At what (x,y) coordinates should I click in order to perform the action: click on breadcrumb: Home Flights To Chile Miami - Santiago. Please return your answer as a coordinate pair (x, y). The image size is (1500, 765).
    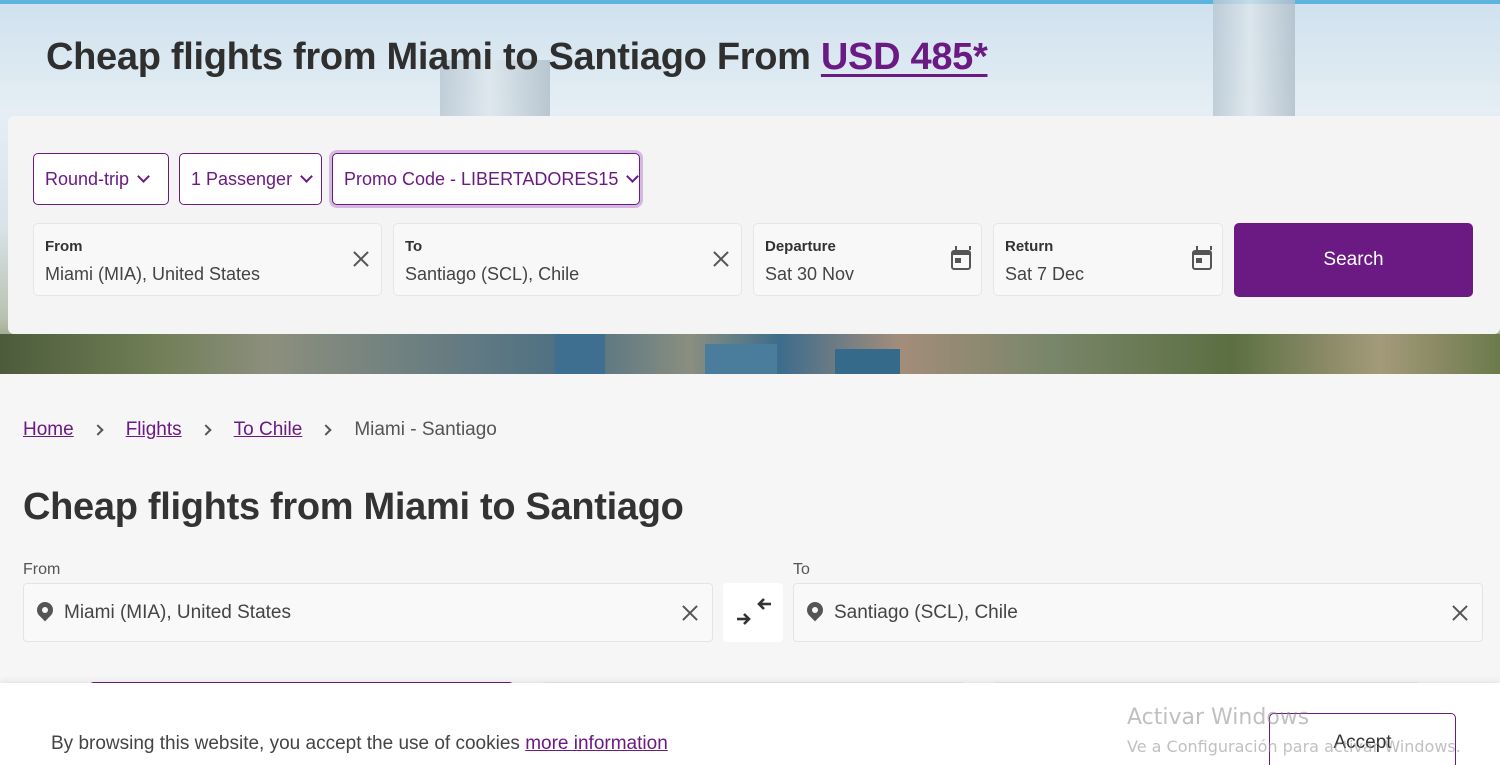
    Looking at the image, I should click on (260, 430).